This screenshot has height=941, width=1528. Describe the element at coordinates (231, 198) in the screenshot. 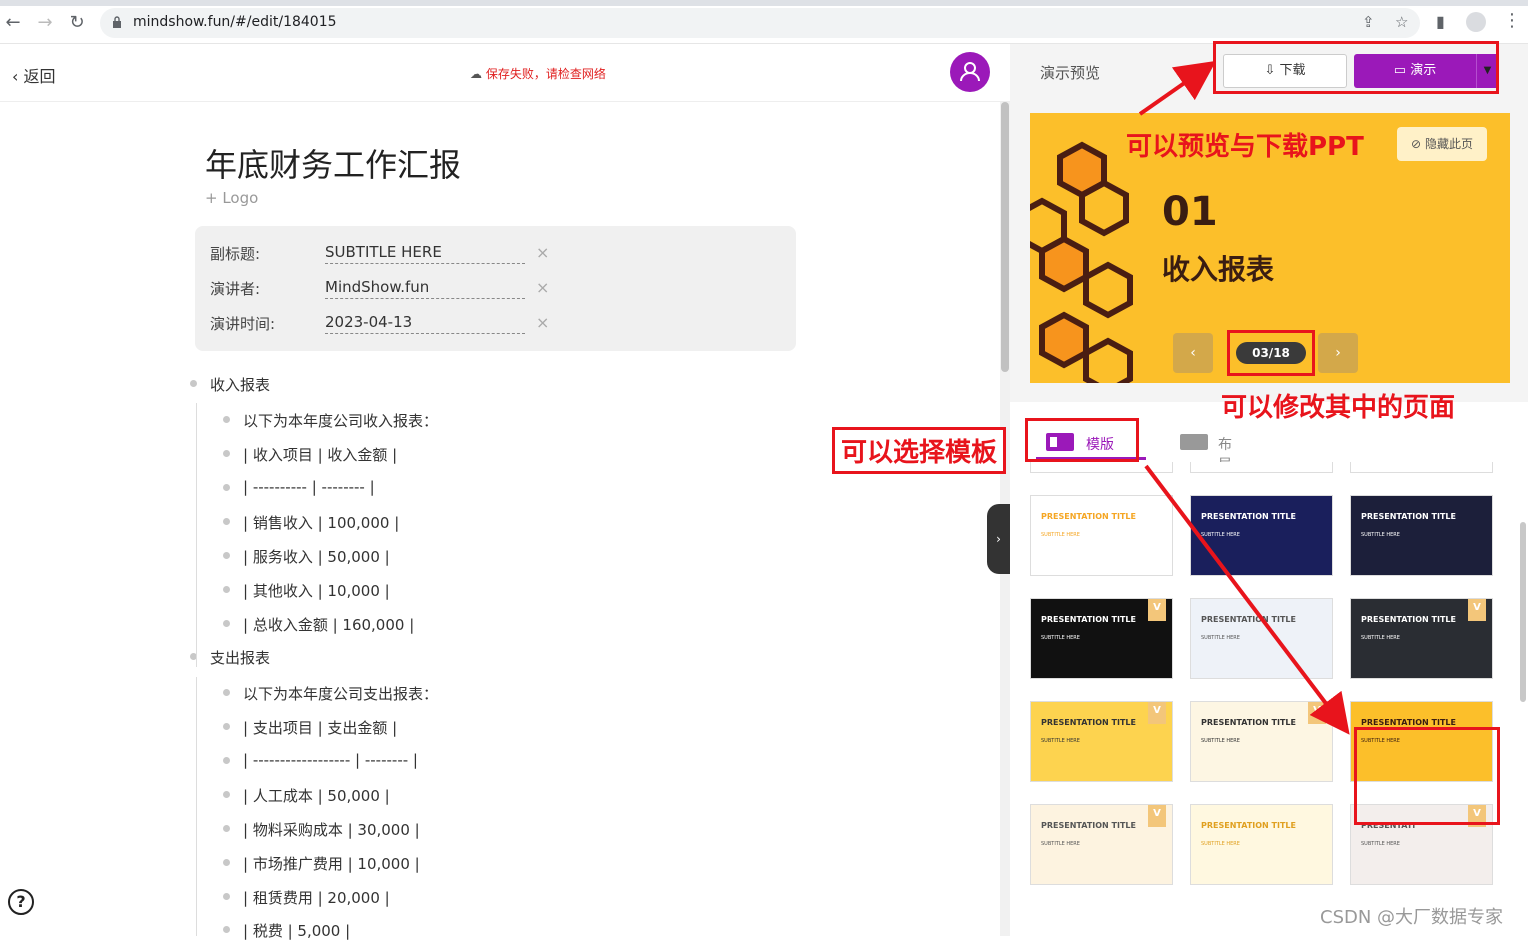

I see `add-logo-link: + Logo` at that location.